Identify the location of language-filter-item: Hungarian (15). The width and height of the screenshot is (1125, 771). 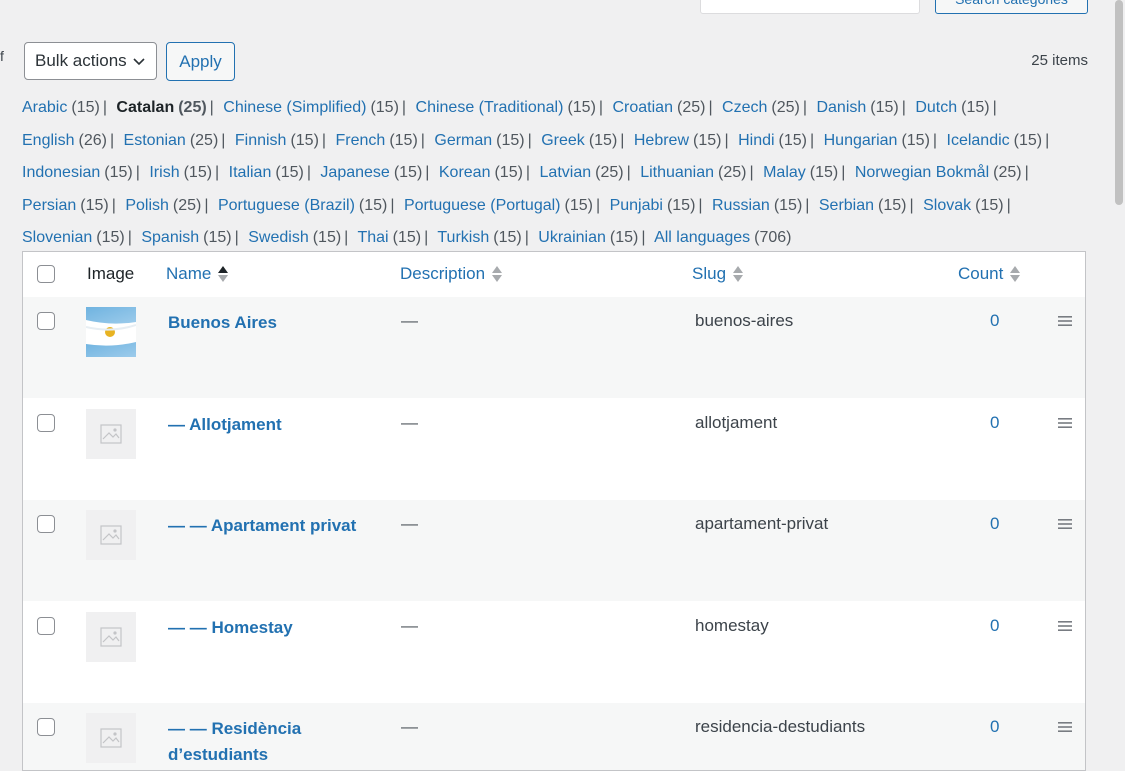
(877, 140).